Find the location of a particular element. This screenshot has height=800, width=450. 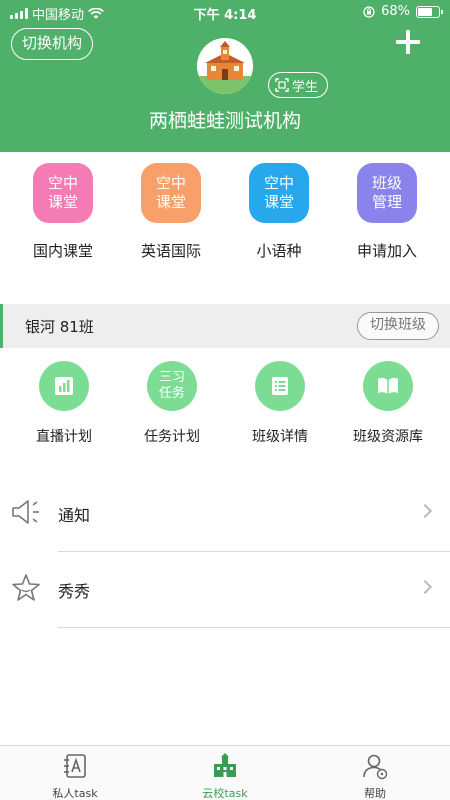

category-domestic-class: 空中 课堂 国内课堂 is located at coordinates (63, 212).